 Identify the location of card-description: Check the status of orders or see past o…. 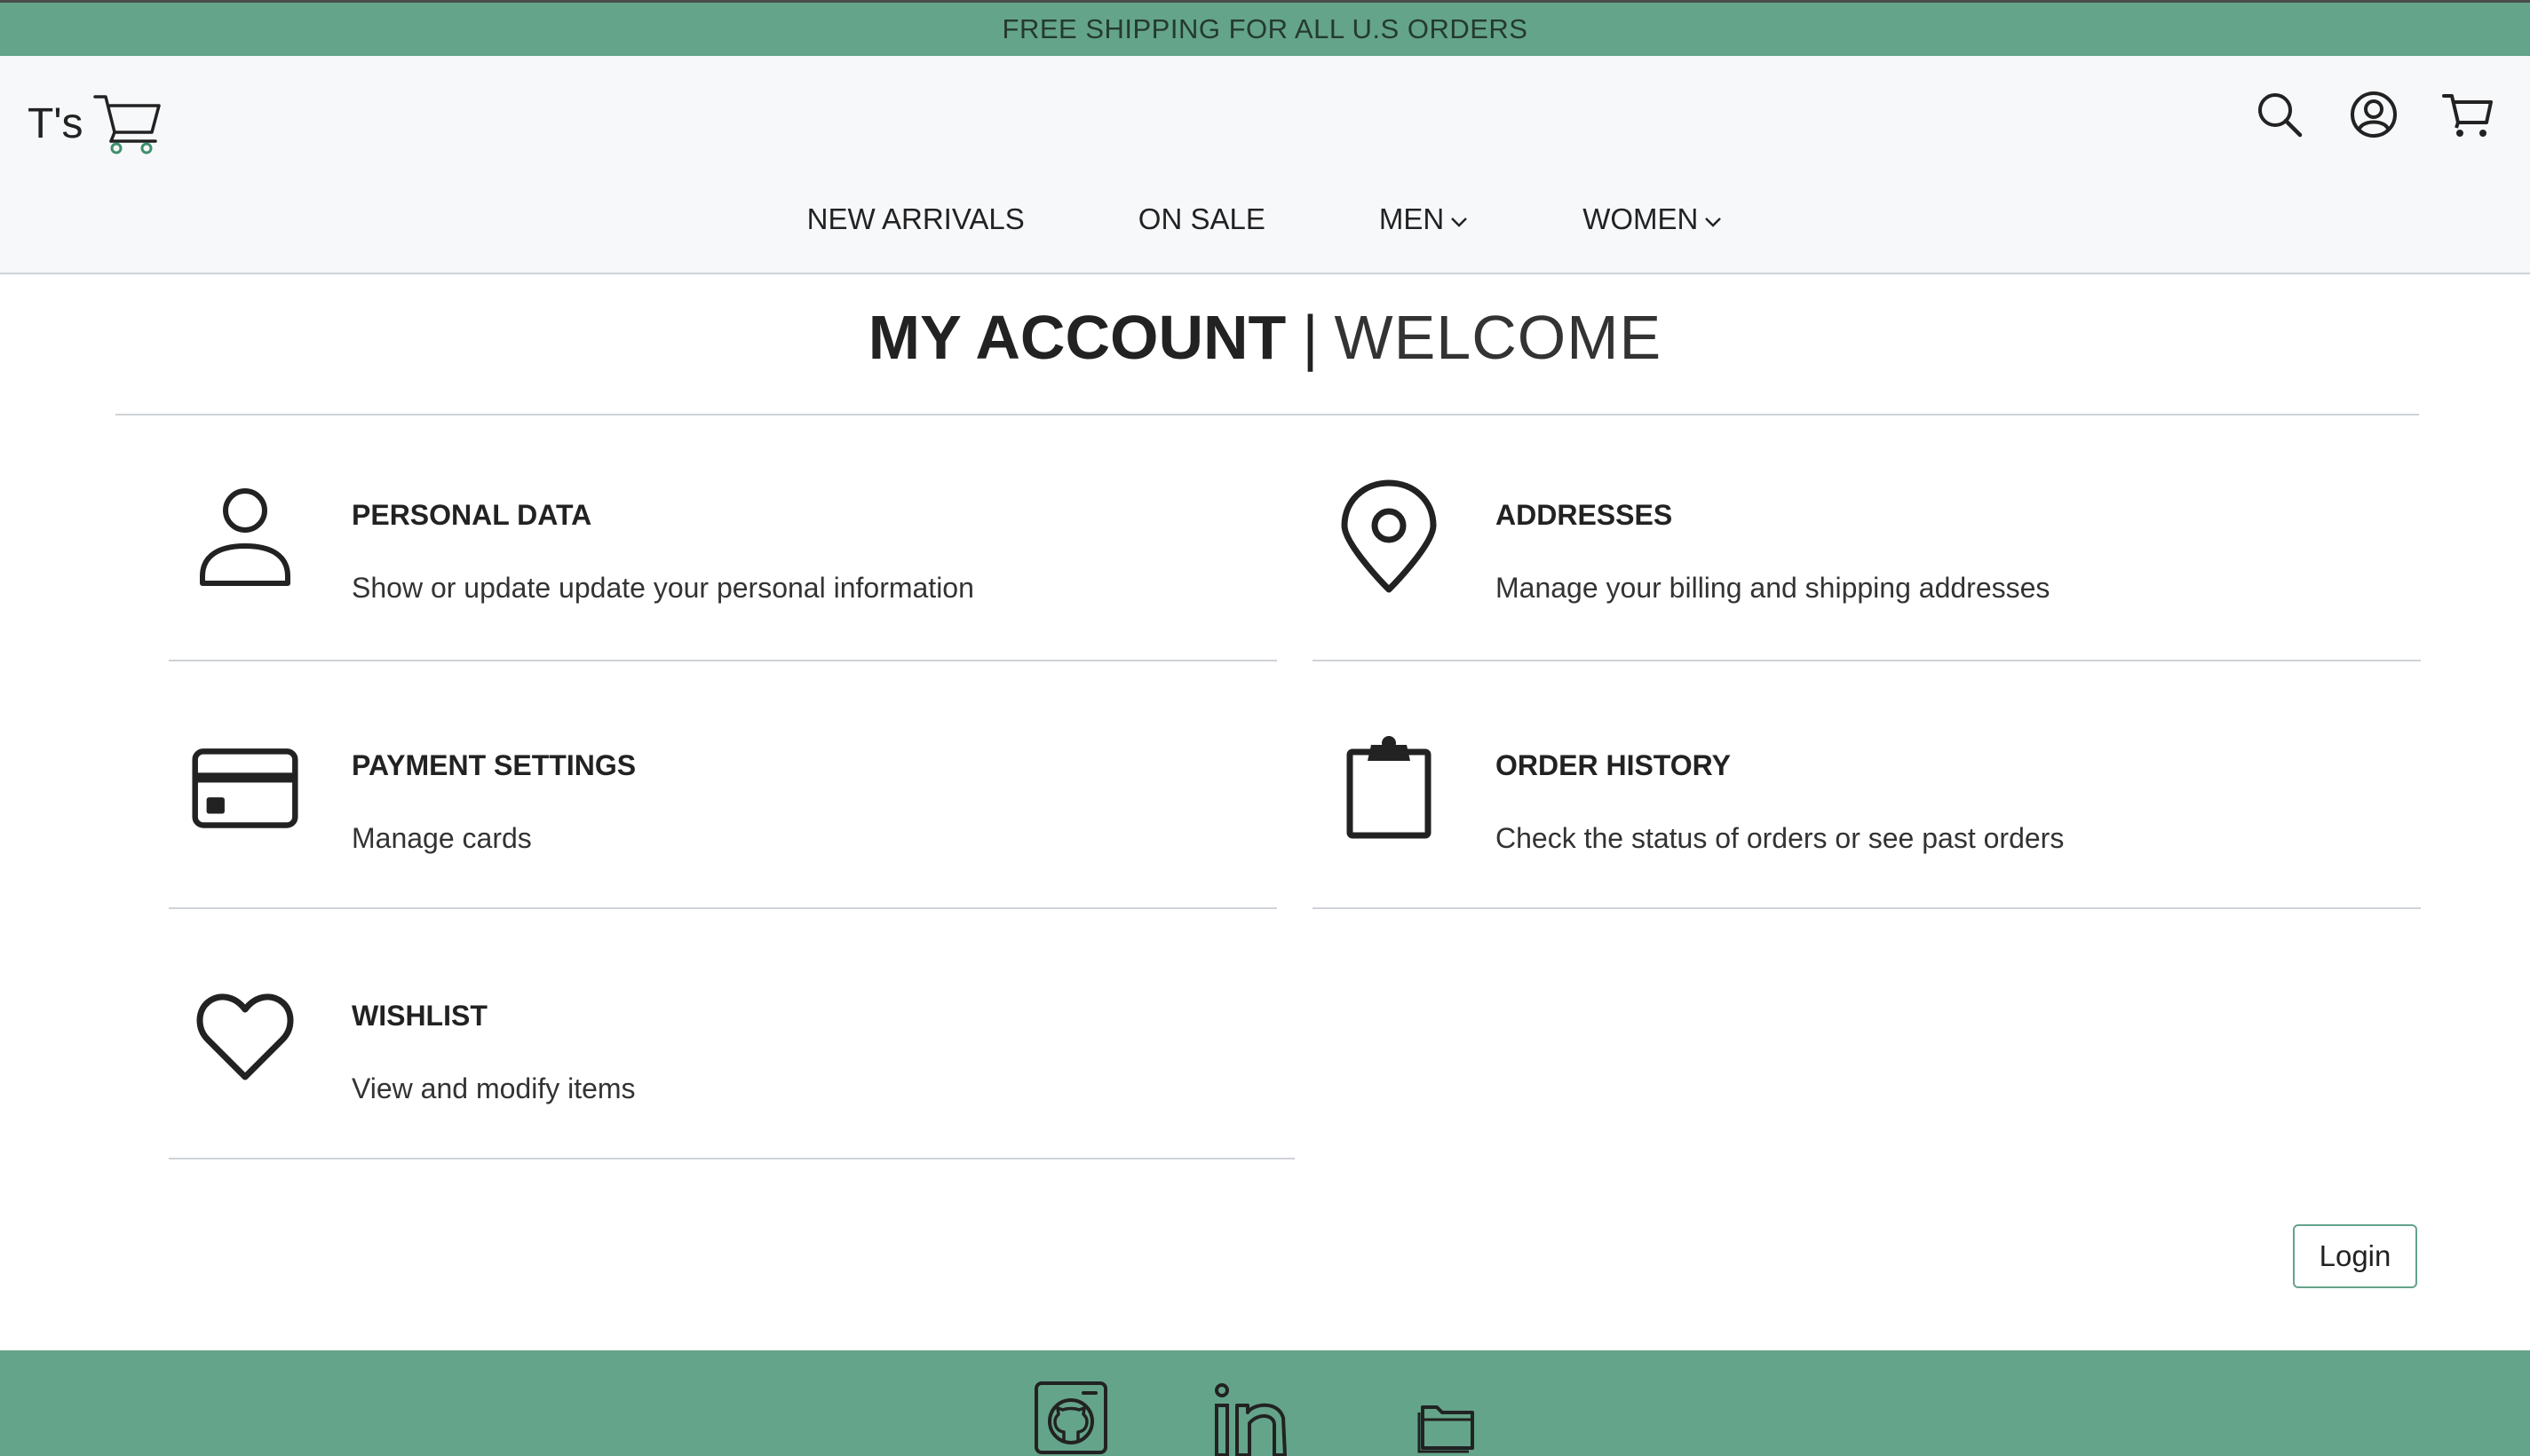
(1780, 838).